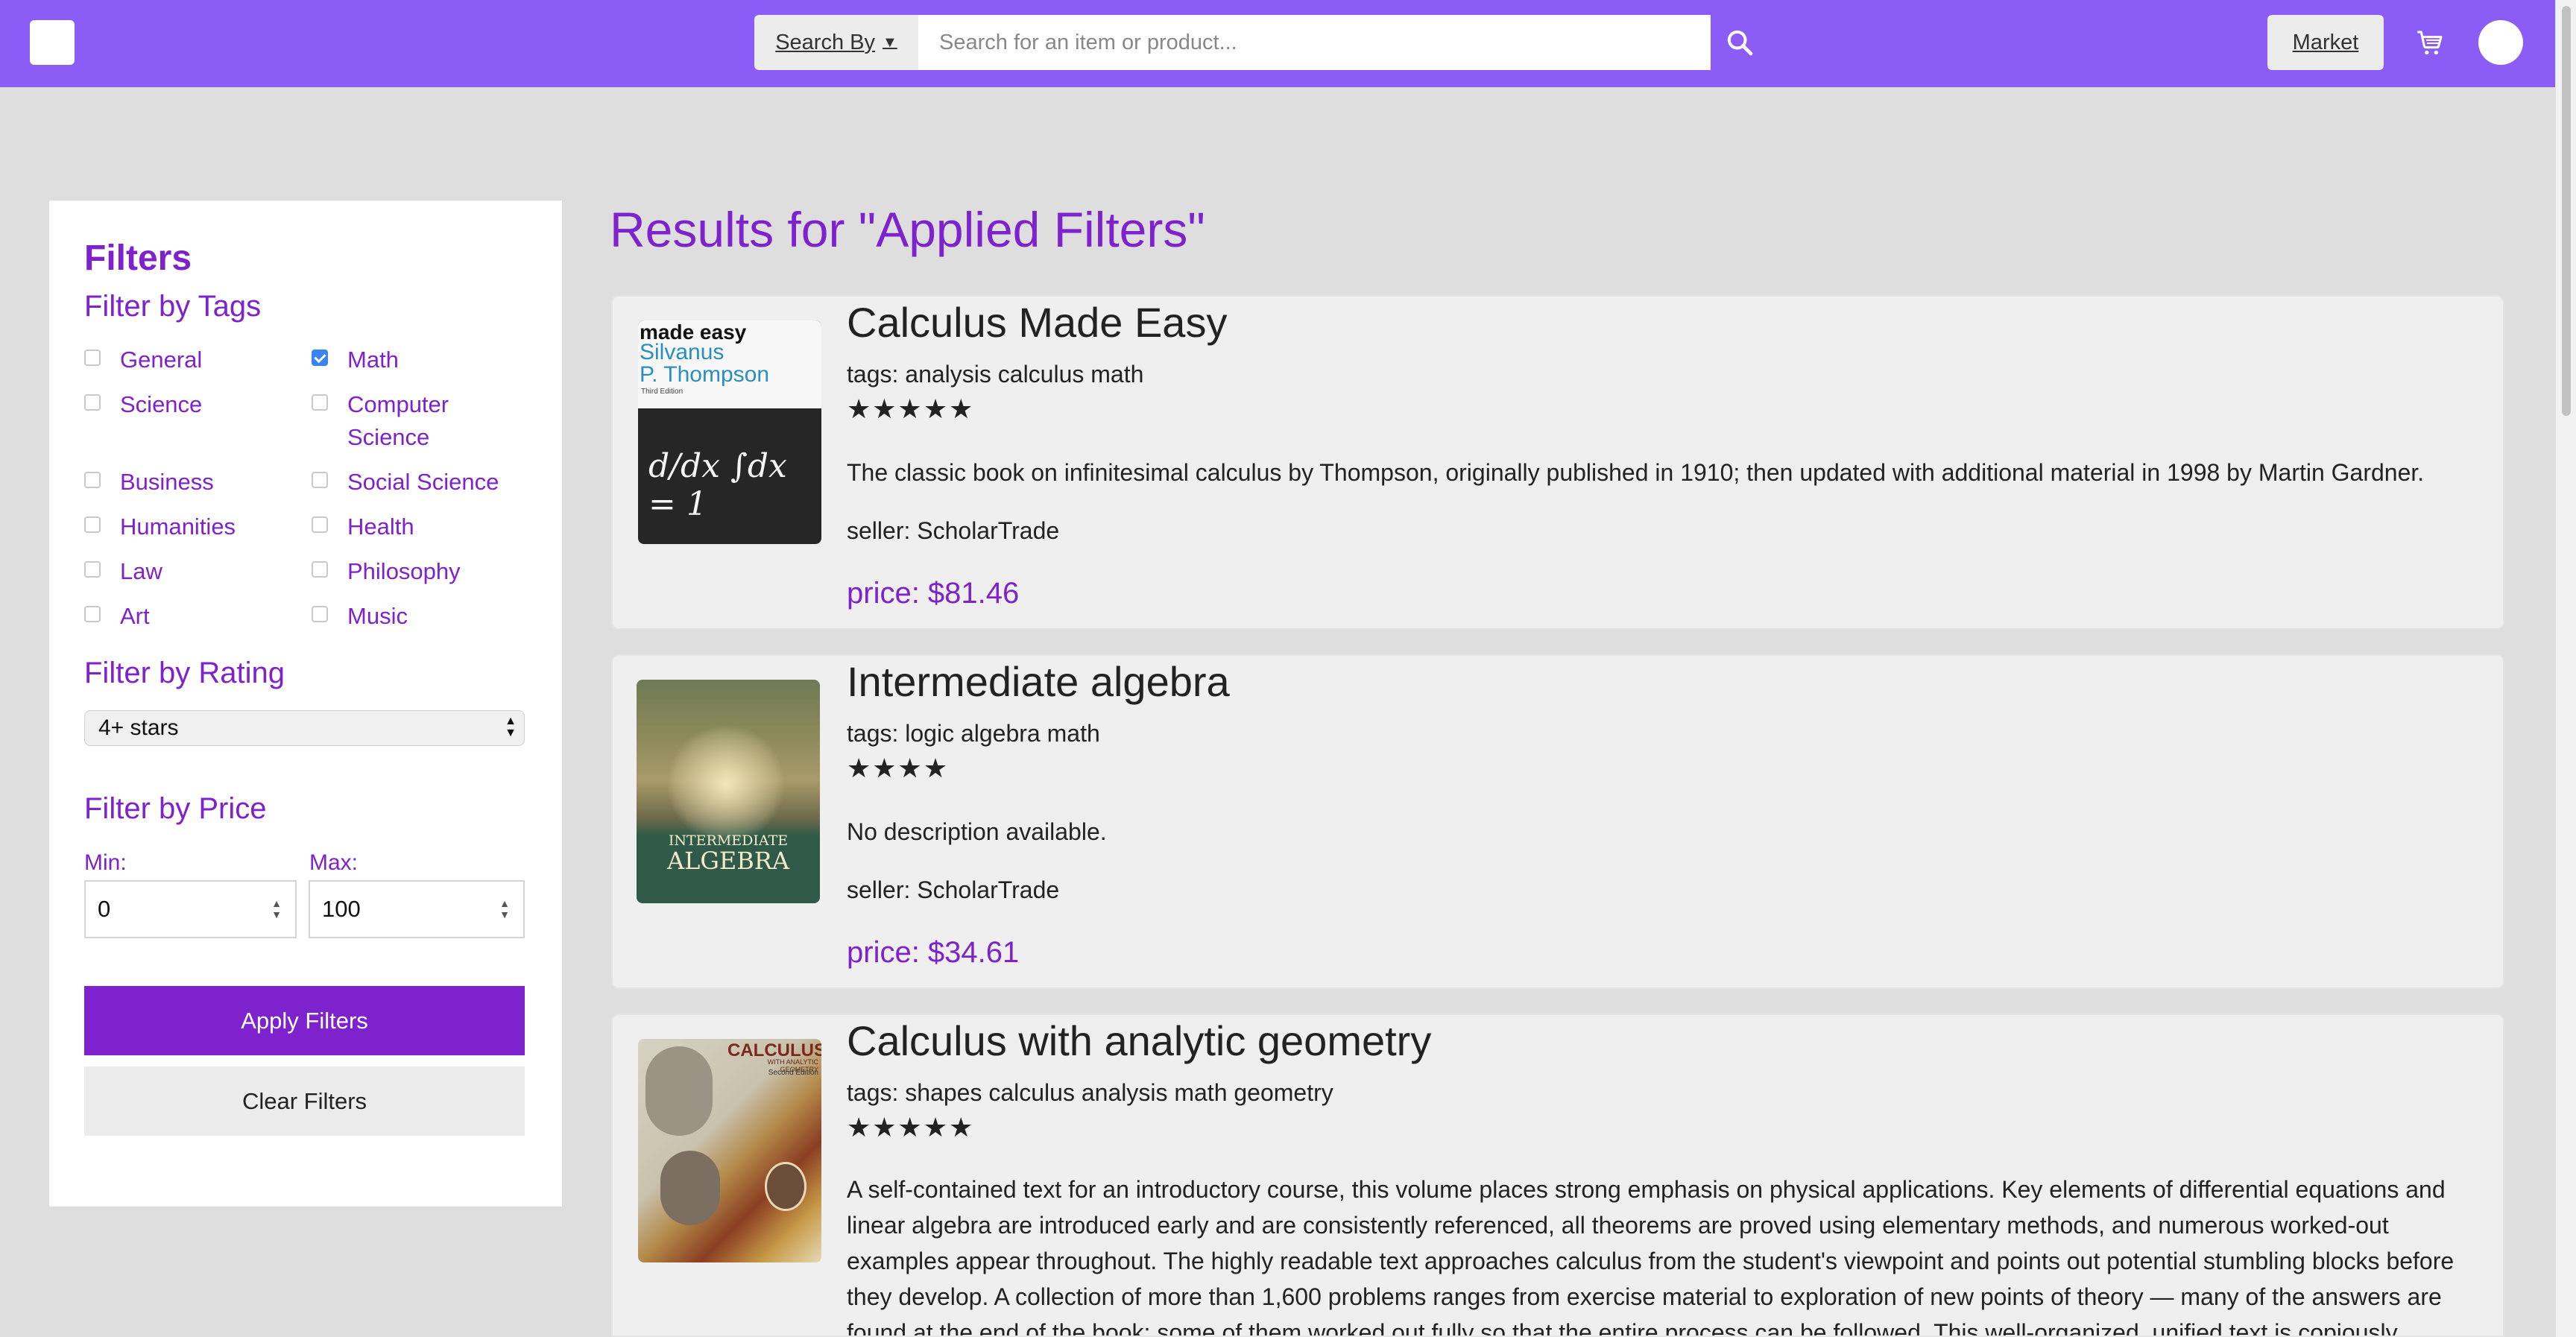  What do you see at coordinates (373, 360) in the screenshot?
I see `tag-label: Math` at bounding box center [373, 360].